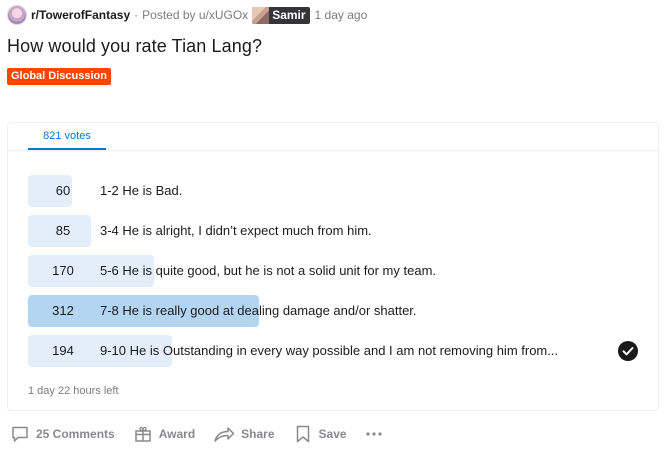  I want to click on post-time: 1 day ago, so click(341, 15).